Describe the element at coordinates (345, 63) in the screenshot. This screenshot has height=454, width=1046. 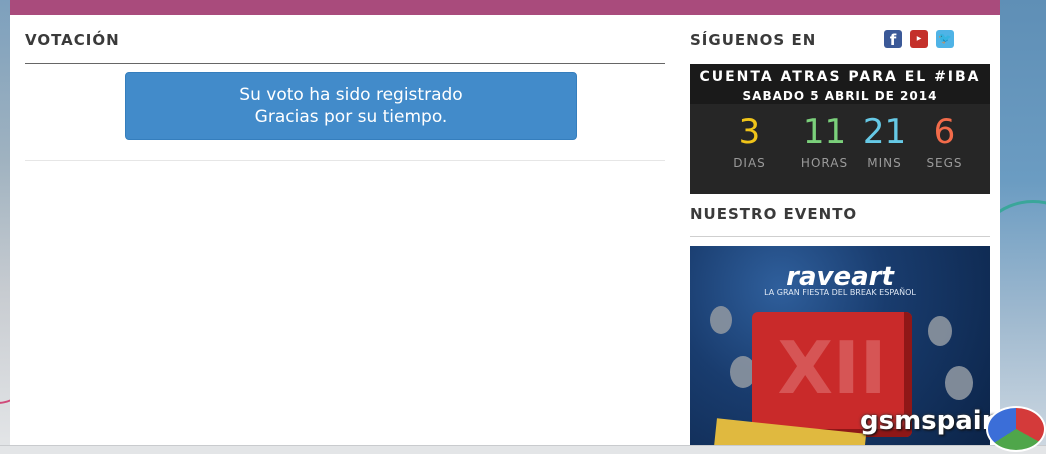
I see `votacion-divider` at that location.